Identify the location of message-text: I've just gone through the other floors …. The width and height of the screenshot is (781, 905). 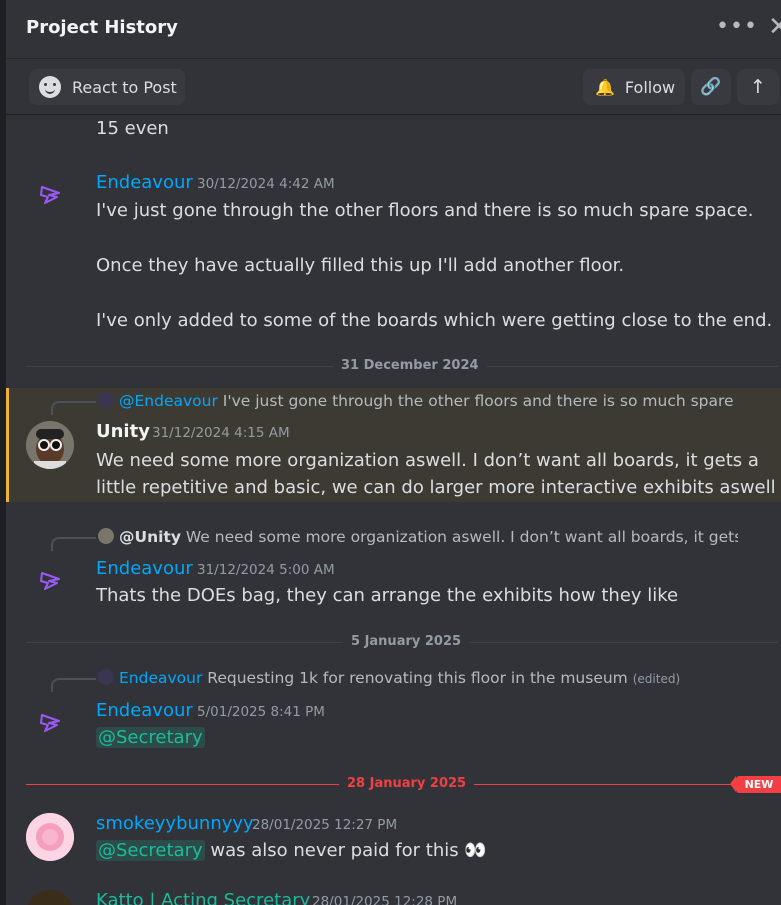
(425, 210).